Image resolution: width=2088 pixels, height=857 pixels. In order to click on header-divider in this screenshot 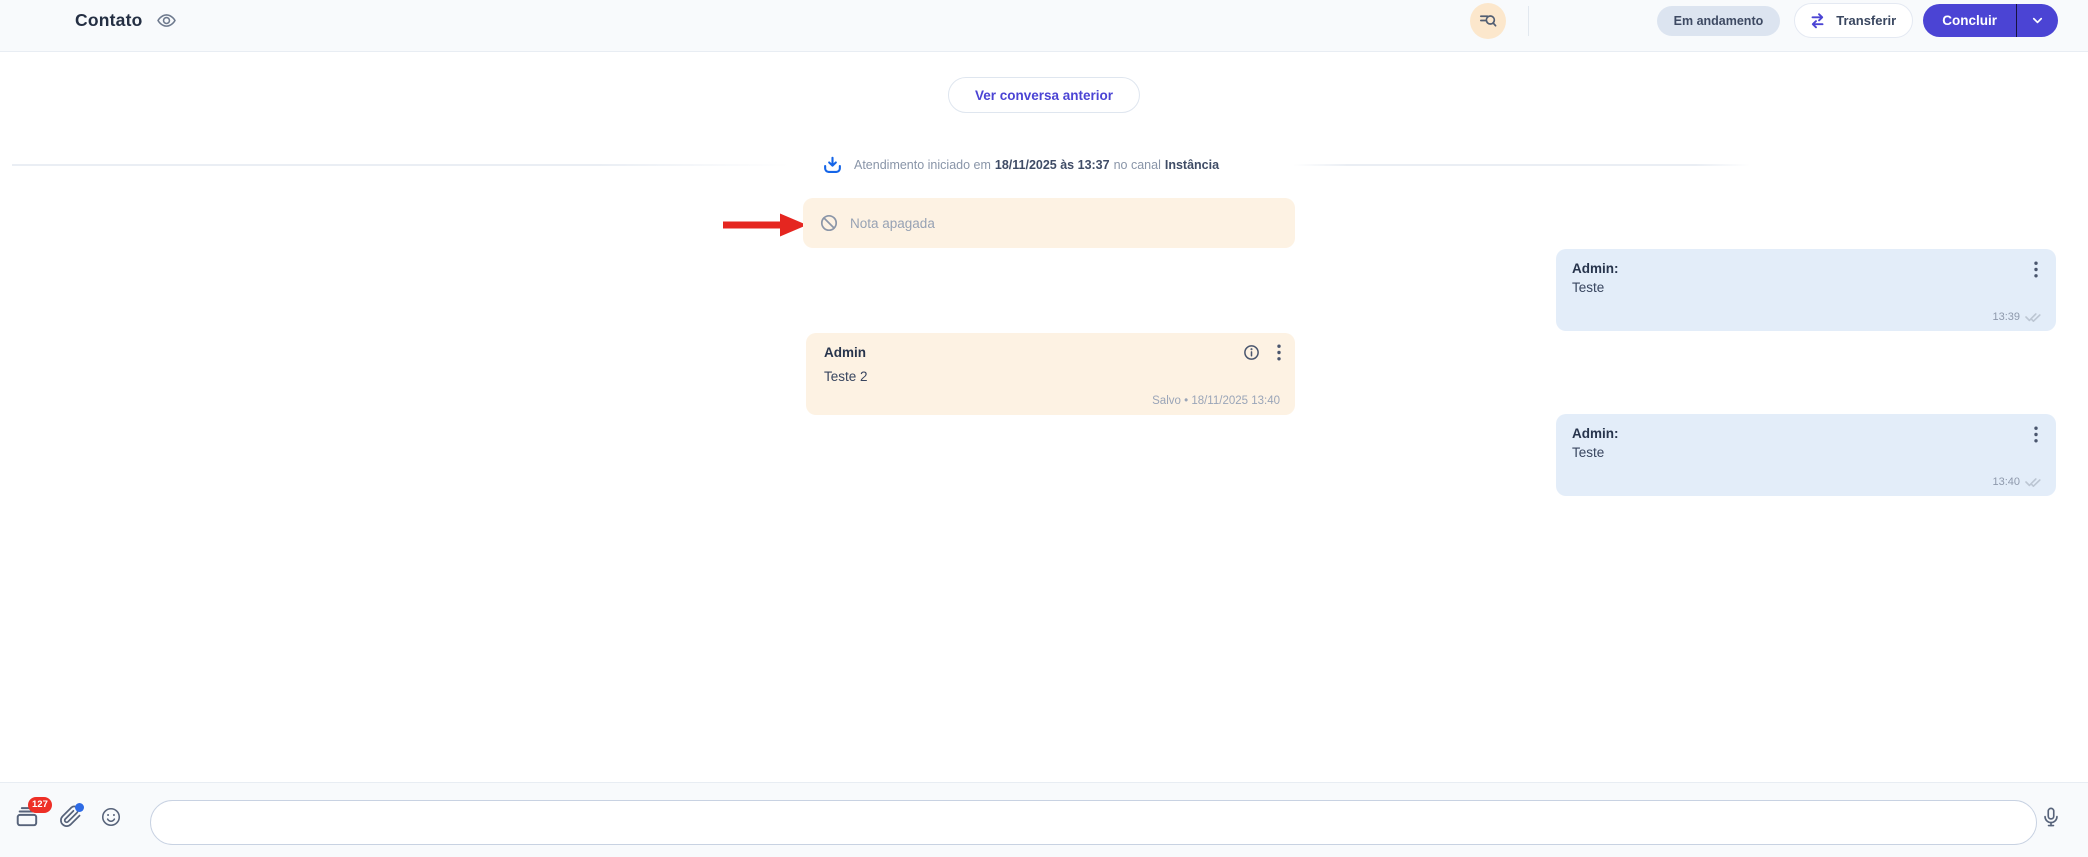, I will do `click(1528, 20)`.